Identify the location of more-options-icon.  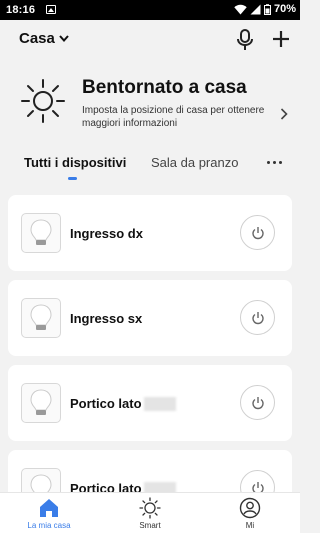
(277, 162).